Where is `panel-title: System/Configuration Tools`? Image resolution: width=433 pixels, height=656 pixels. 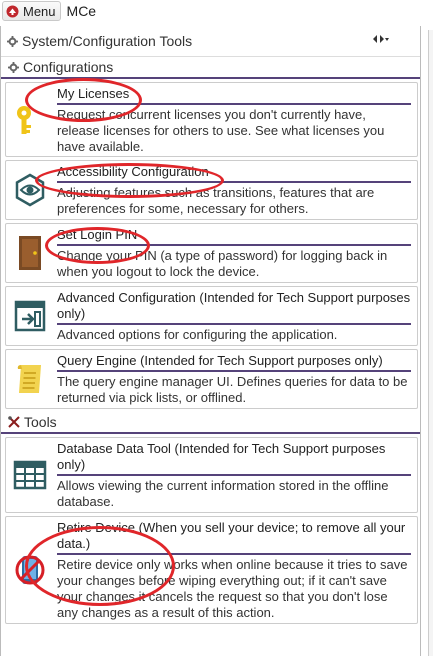
panel-title: System/Configuration Tools is located at coordinates (107, 41).